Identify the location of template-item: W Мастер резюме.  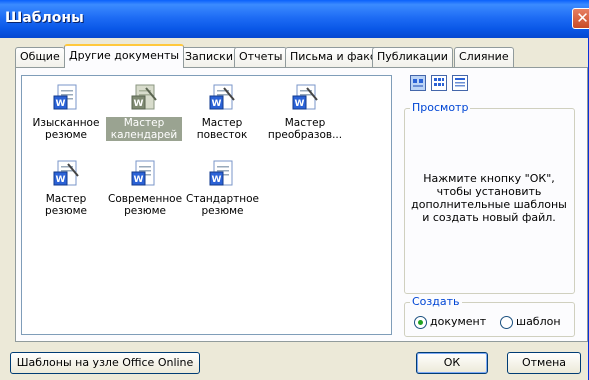
(66, 188).